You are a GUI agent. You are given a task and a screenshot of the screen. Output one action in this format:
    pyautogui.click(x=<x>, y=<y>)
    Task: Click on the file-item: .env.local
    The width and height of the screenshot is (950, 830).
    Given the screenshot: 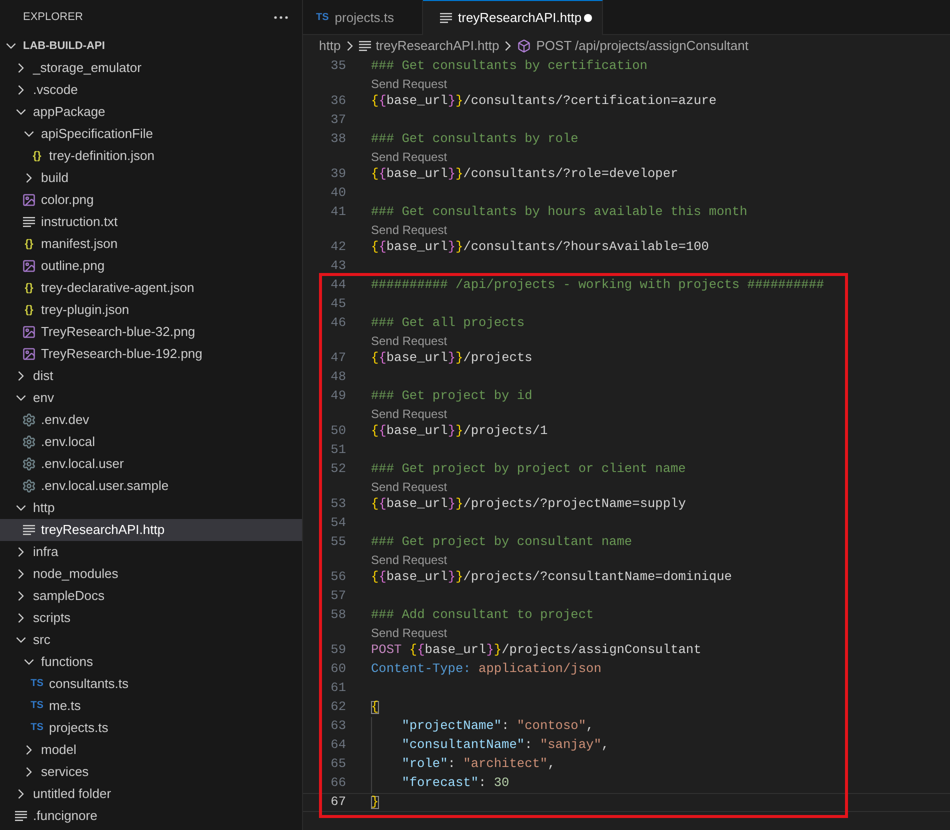 What is the action you would take?
    pyautogui.click(x=151, y=442)
    